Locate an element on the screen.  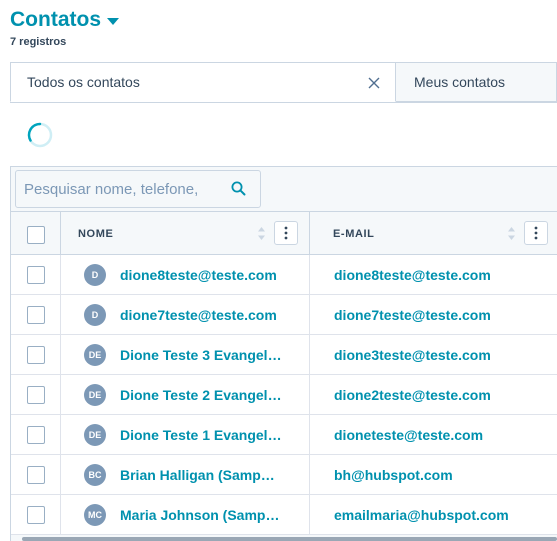
contact-email-link: dione8teste@teste.com is located at coordinates (412, 275).